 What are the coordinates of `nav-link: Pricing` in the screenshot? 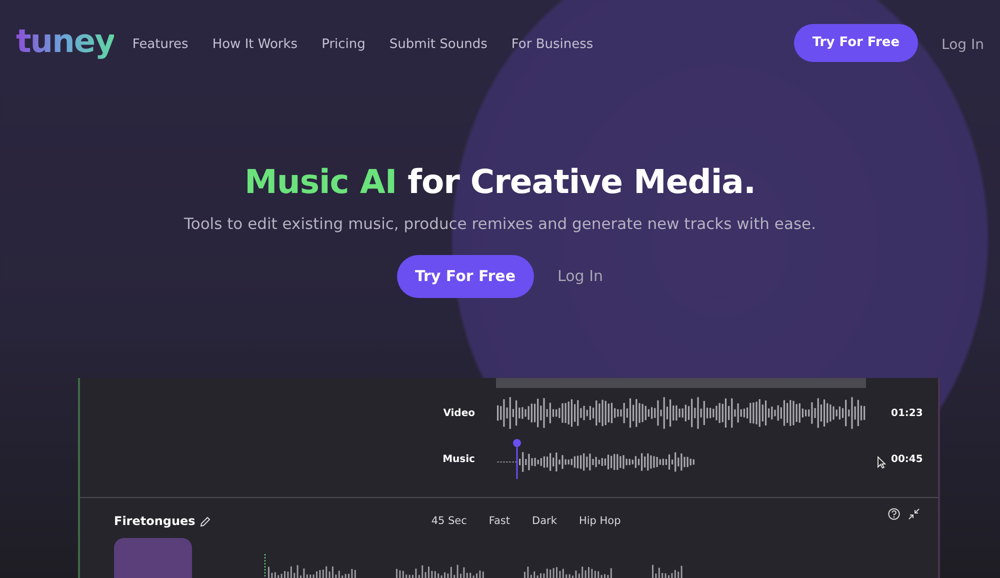 It's located at (344, 44).